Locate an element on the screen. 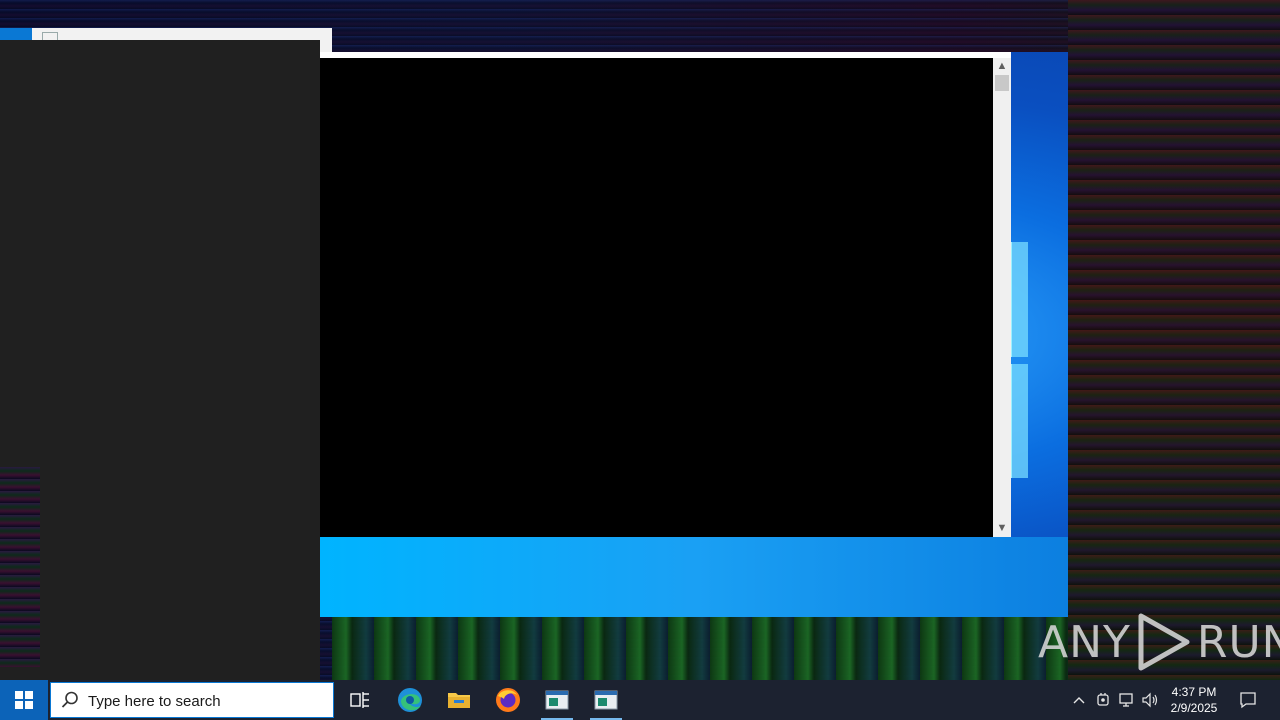 The height and width of the screenshot is (720, 1280). show-hidden-icons-button is located at coordinates (1079, 700).